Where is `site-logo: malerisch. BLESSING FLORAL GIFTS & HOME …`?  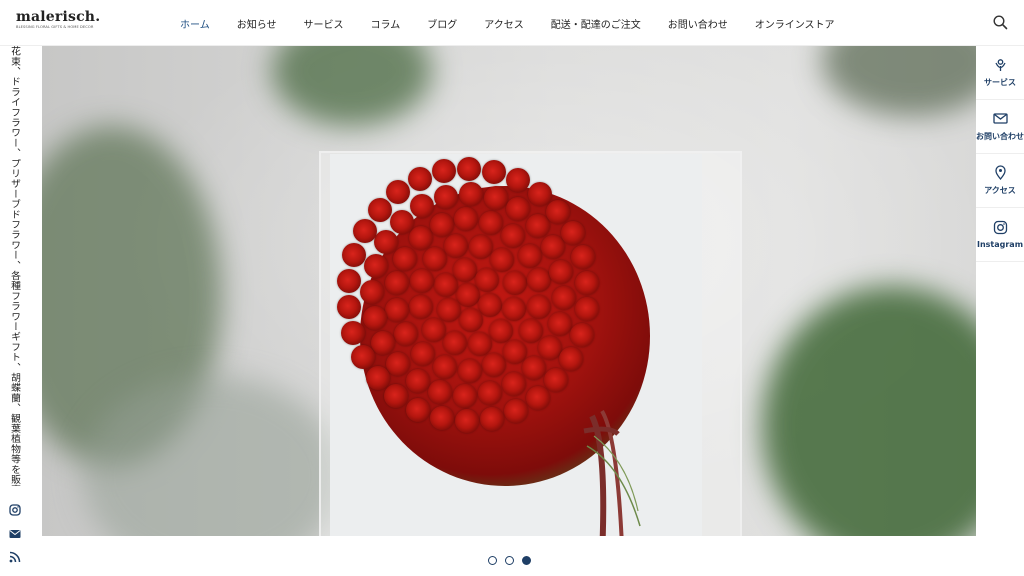 site-logo: malerisch. BLESSING FLORAL GIFTS & HOME … is located at coordinates (58, 22).